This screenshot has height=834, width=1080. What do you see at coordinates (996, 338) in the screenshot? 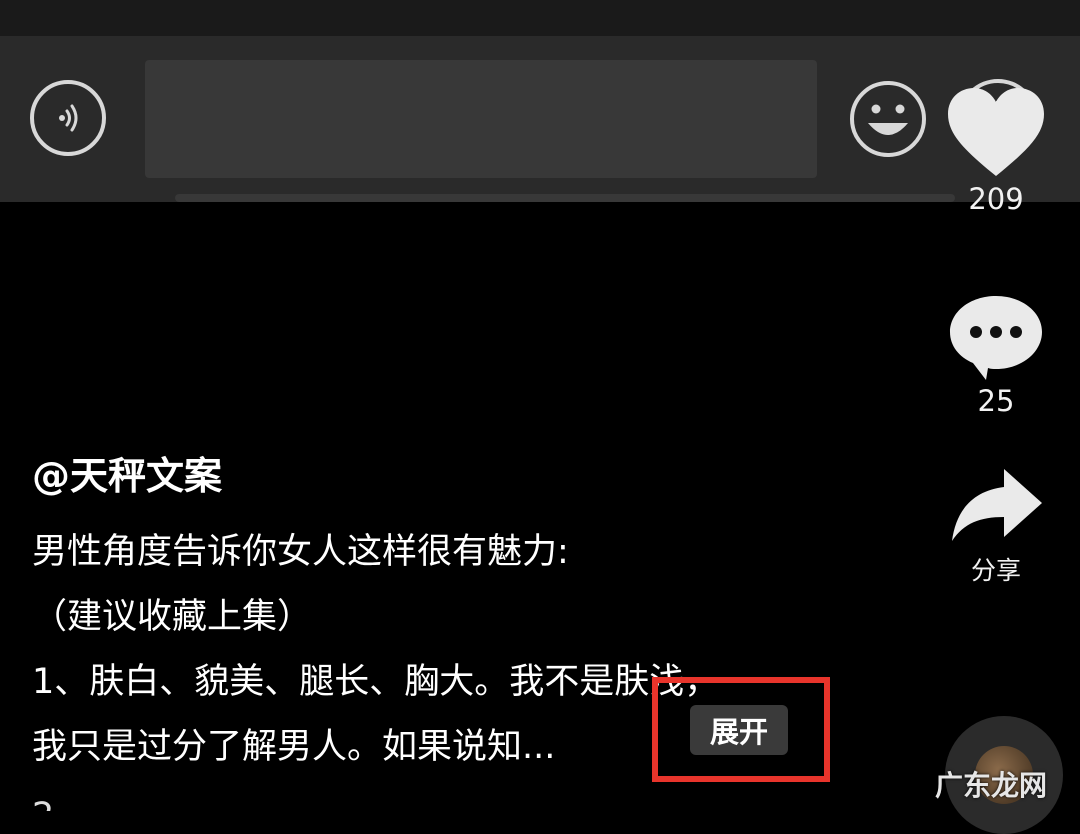
I see `comment-icon` at bounding box center [996, 338].